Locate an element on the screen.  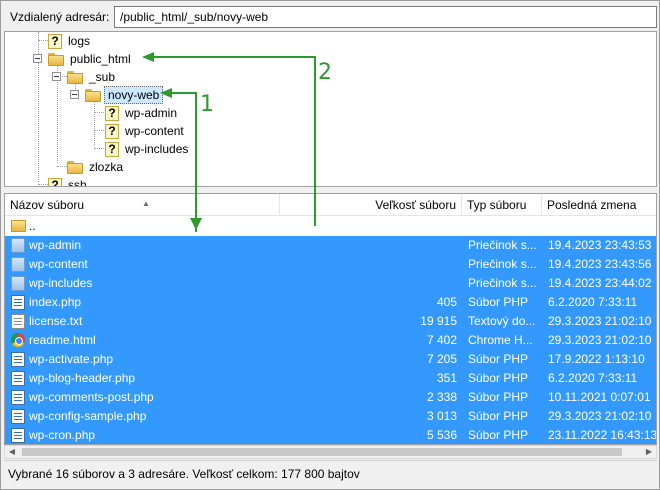
column-header-modified: Posledná zmena is located at coordinates (599, 205).